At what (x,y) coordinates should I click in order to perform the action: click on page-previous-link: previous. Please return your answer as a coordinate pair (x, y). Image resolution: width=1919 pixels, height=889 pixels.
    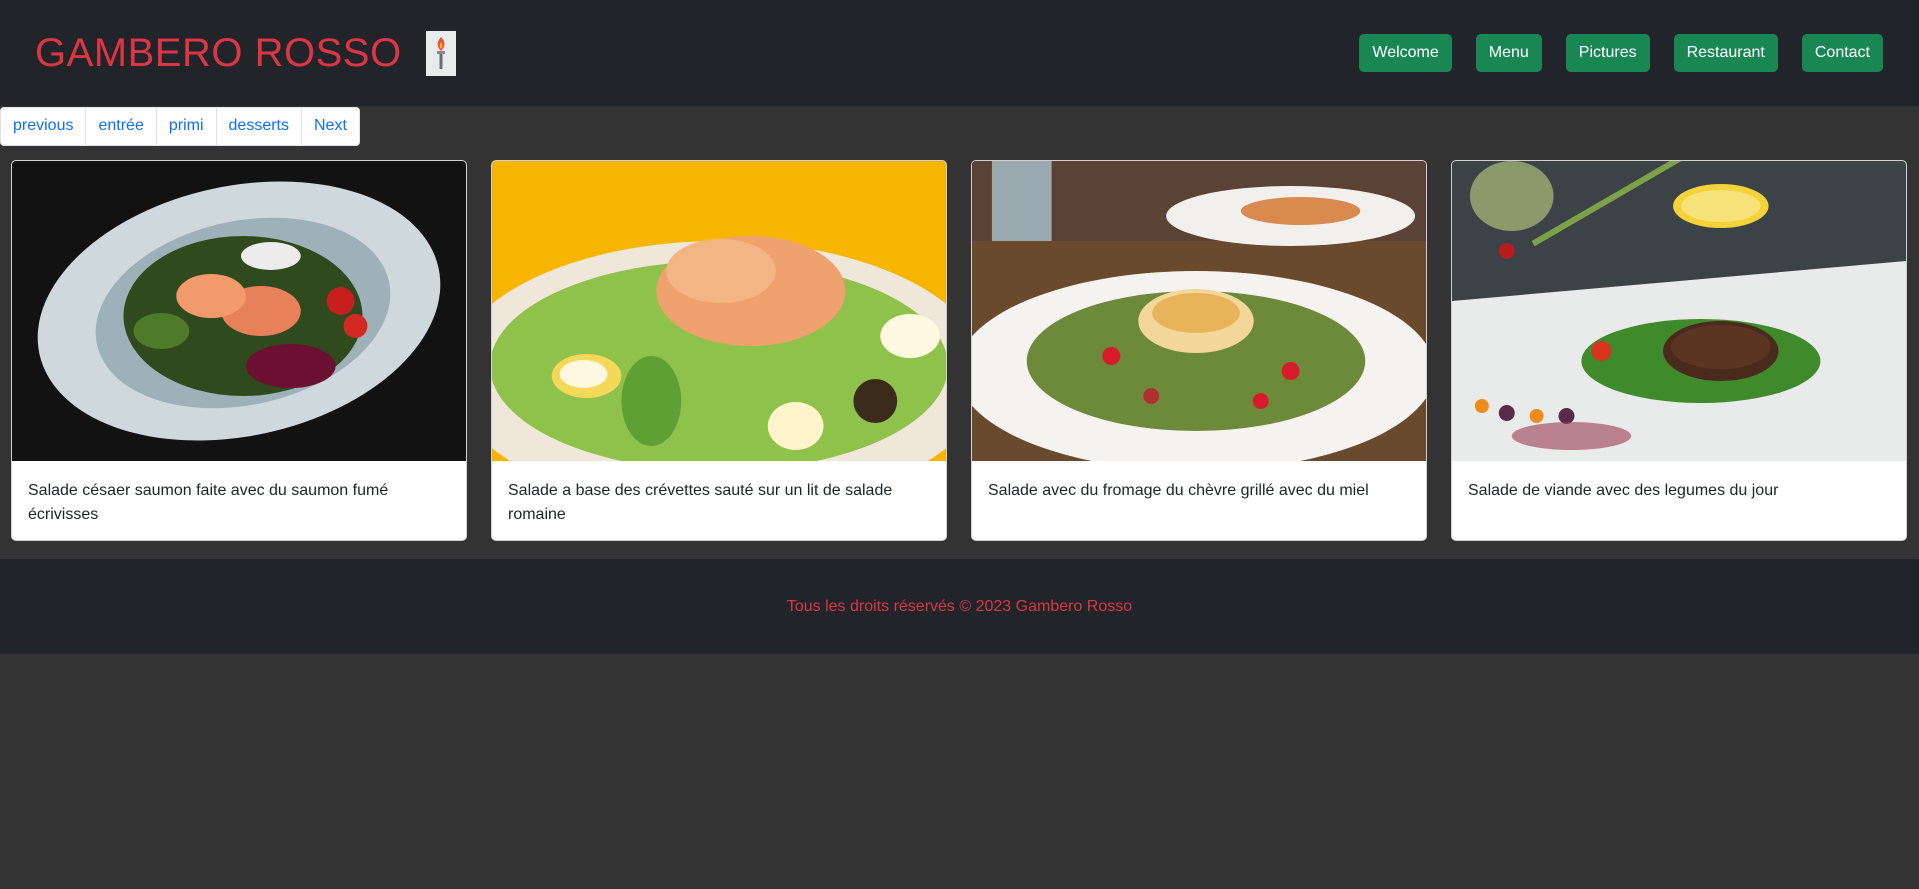
    Looking at the image, I should click on (44, 126).